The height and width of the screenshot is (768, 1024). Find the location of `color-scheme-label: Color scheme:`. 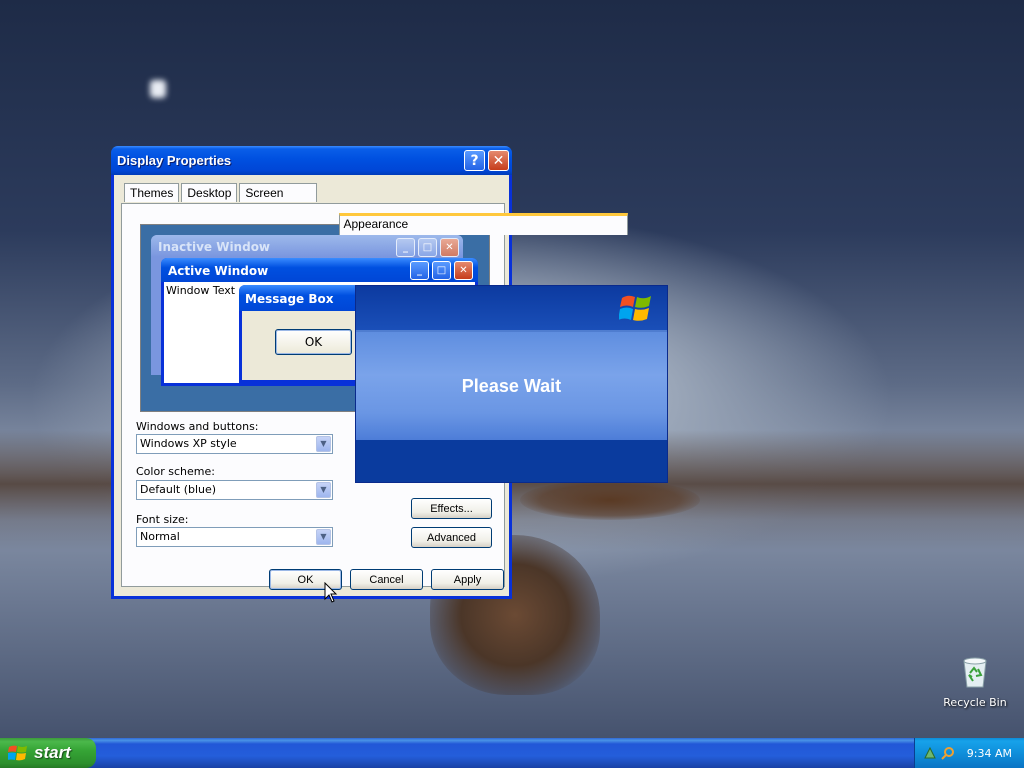

color-scheme-label: Color scheme: is located at coordinates (175, 471).